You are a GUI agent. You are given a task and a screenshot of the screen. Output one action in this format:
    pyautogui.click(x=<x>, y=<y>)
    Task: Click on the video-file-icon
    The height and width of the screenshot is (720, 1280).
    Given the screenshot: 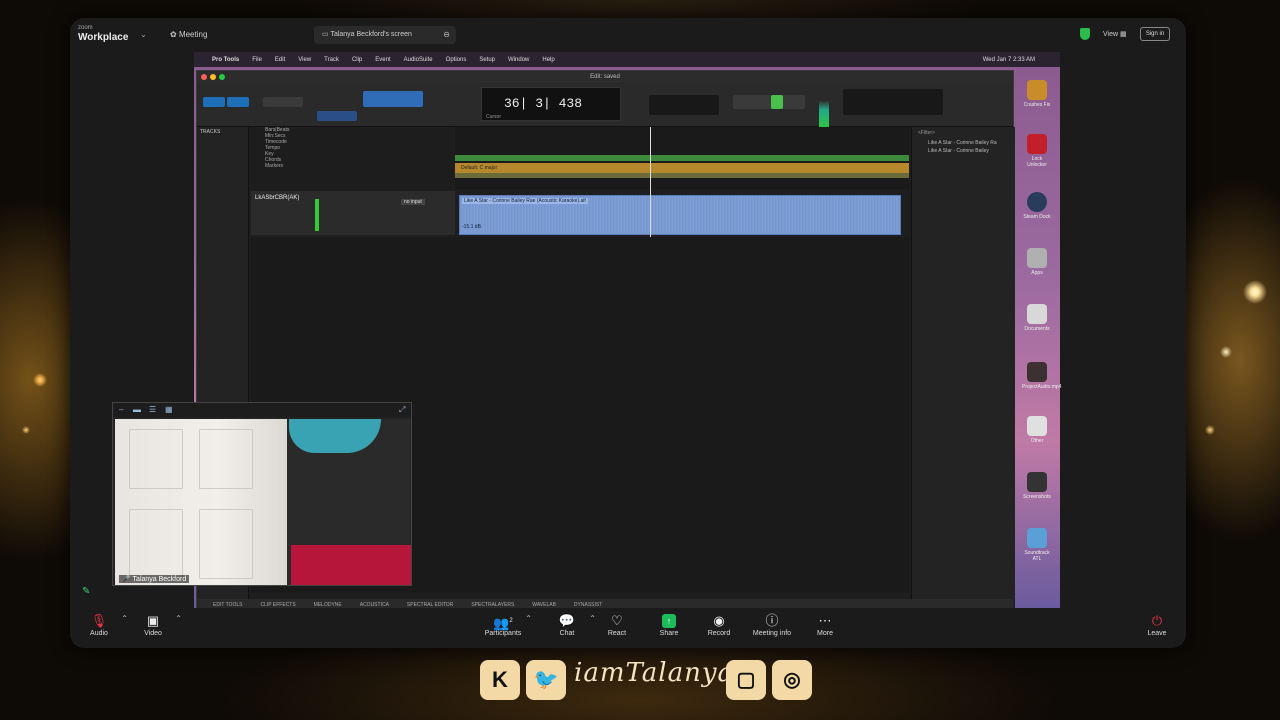 What is the action you would take?
    pyautogui.click(x=1037, y=372)
    